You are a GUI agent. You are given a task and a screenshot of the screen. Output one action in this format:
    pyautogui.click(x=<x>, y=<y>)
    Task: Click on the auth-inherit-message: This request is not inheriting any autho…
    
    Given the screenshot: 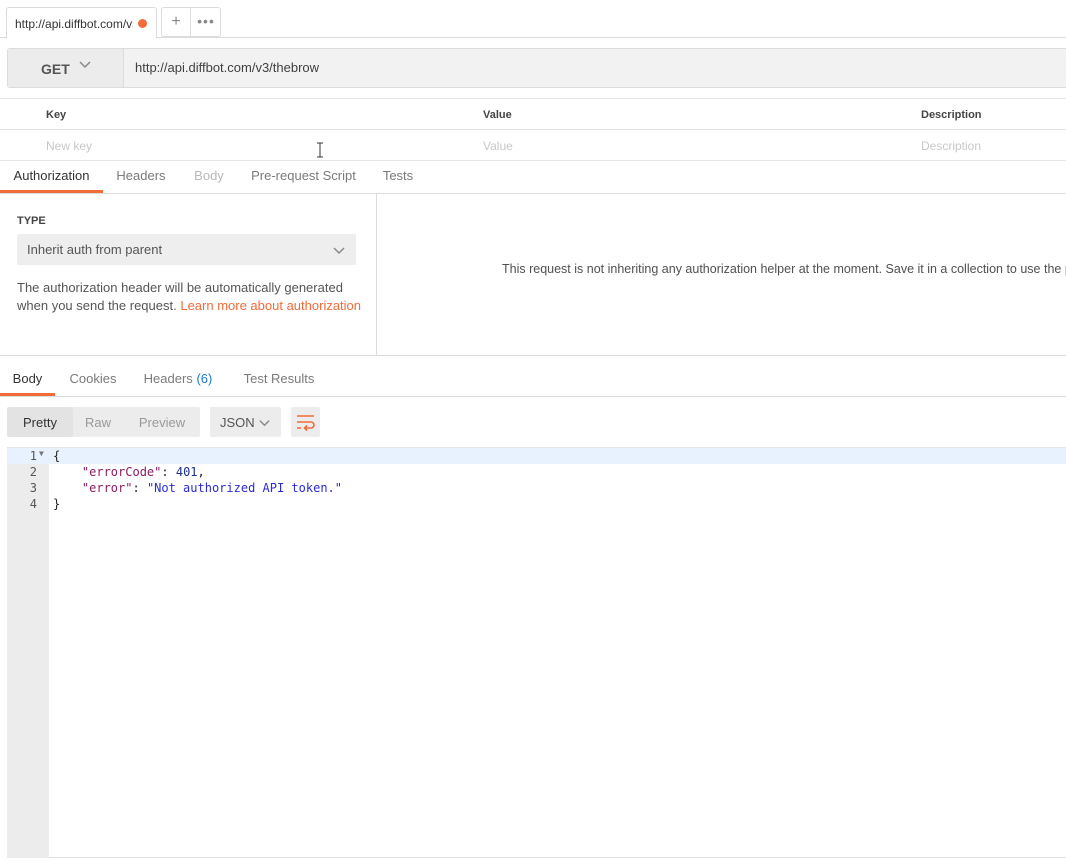 What is the action you would take?
    pyautogui.click(x=784, y=269)
    